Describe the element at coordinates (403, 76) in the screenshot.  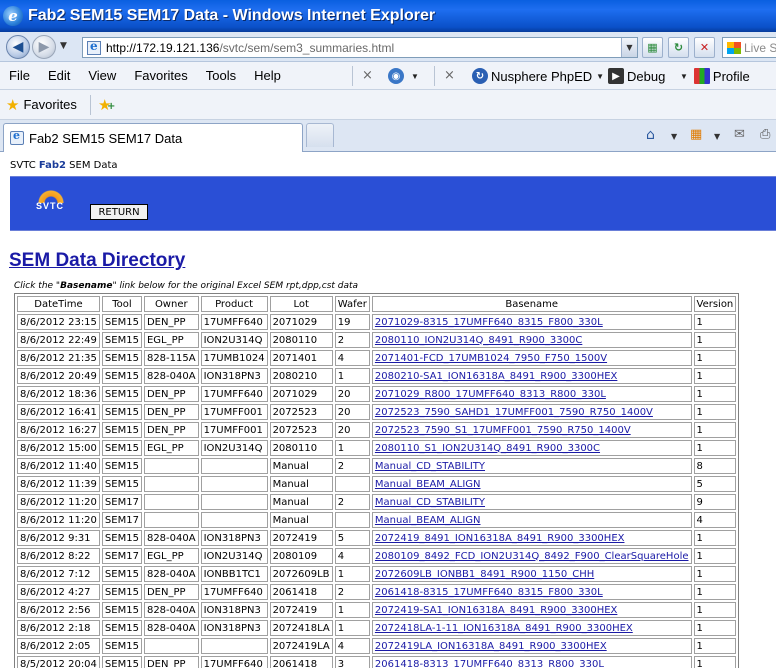
I see `translate-tool: ◉ ▼` at that location.